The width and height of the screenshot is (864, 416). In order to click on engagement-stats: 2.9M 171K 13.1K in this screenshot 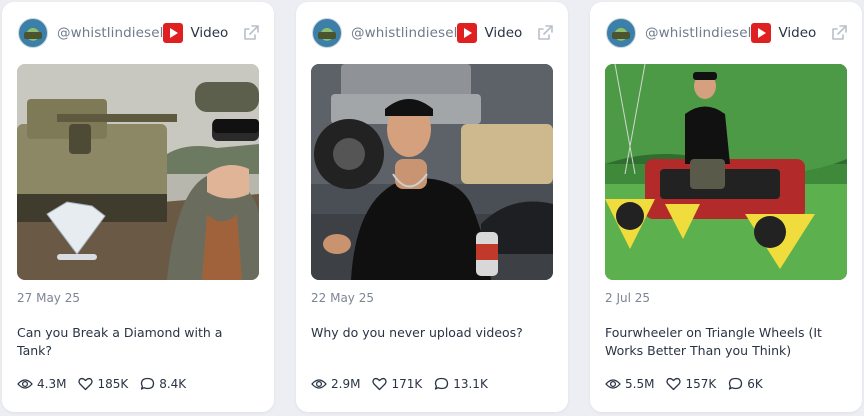, I will do `click(405, 384)`.